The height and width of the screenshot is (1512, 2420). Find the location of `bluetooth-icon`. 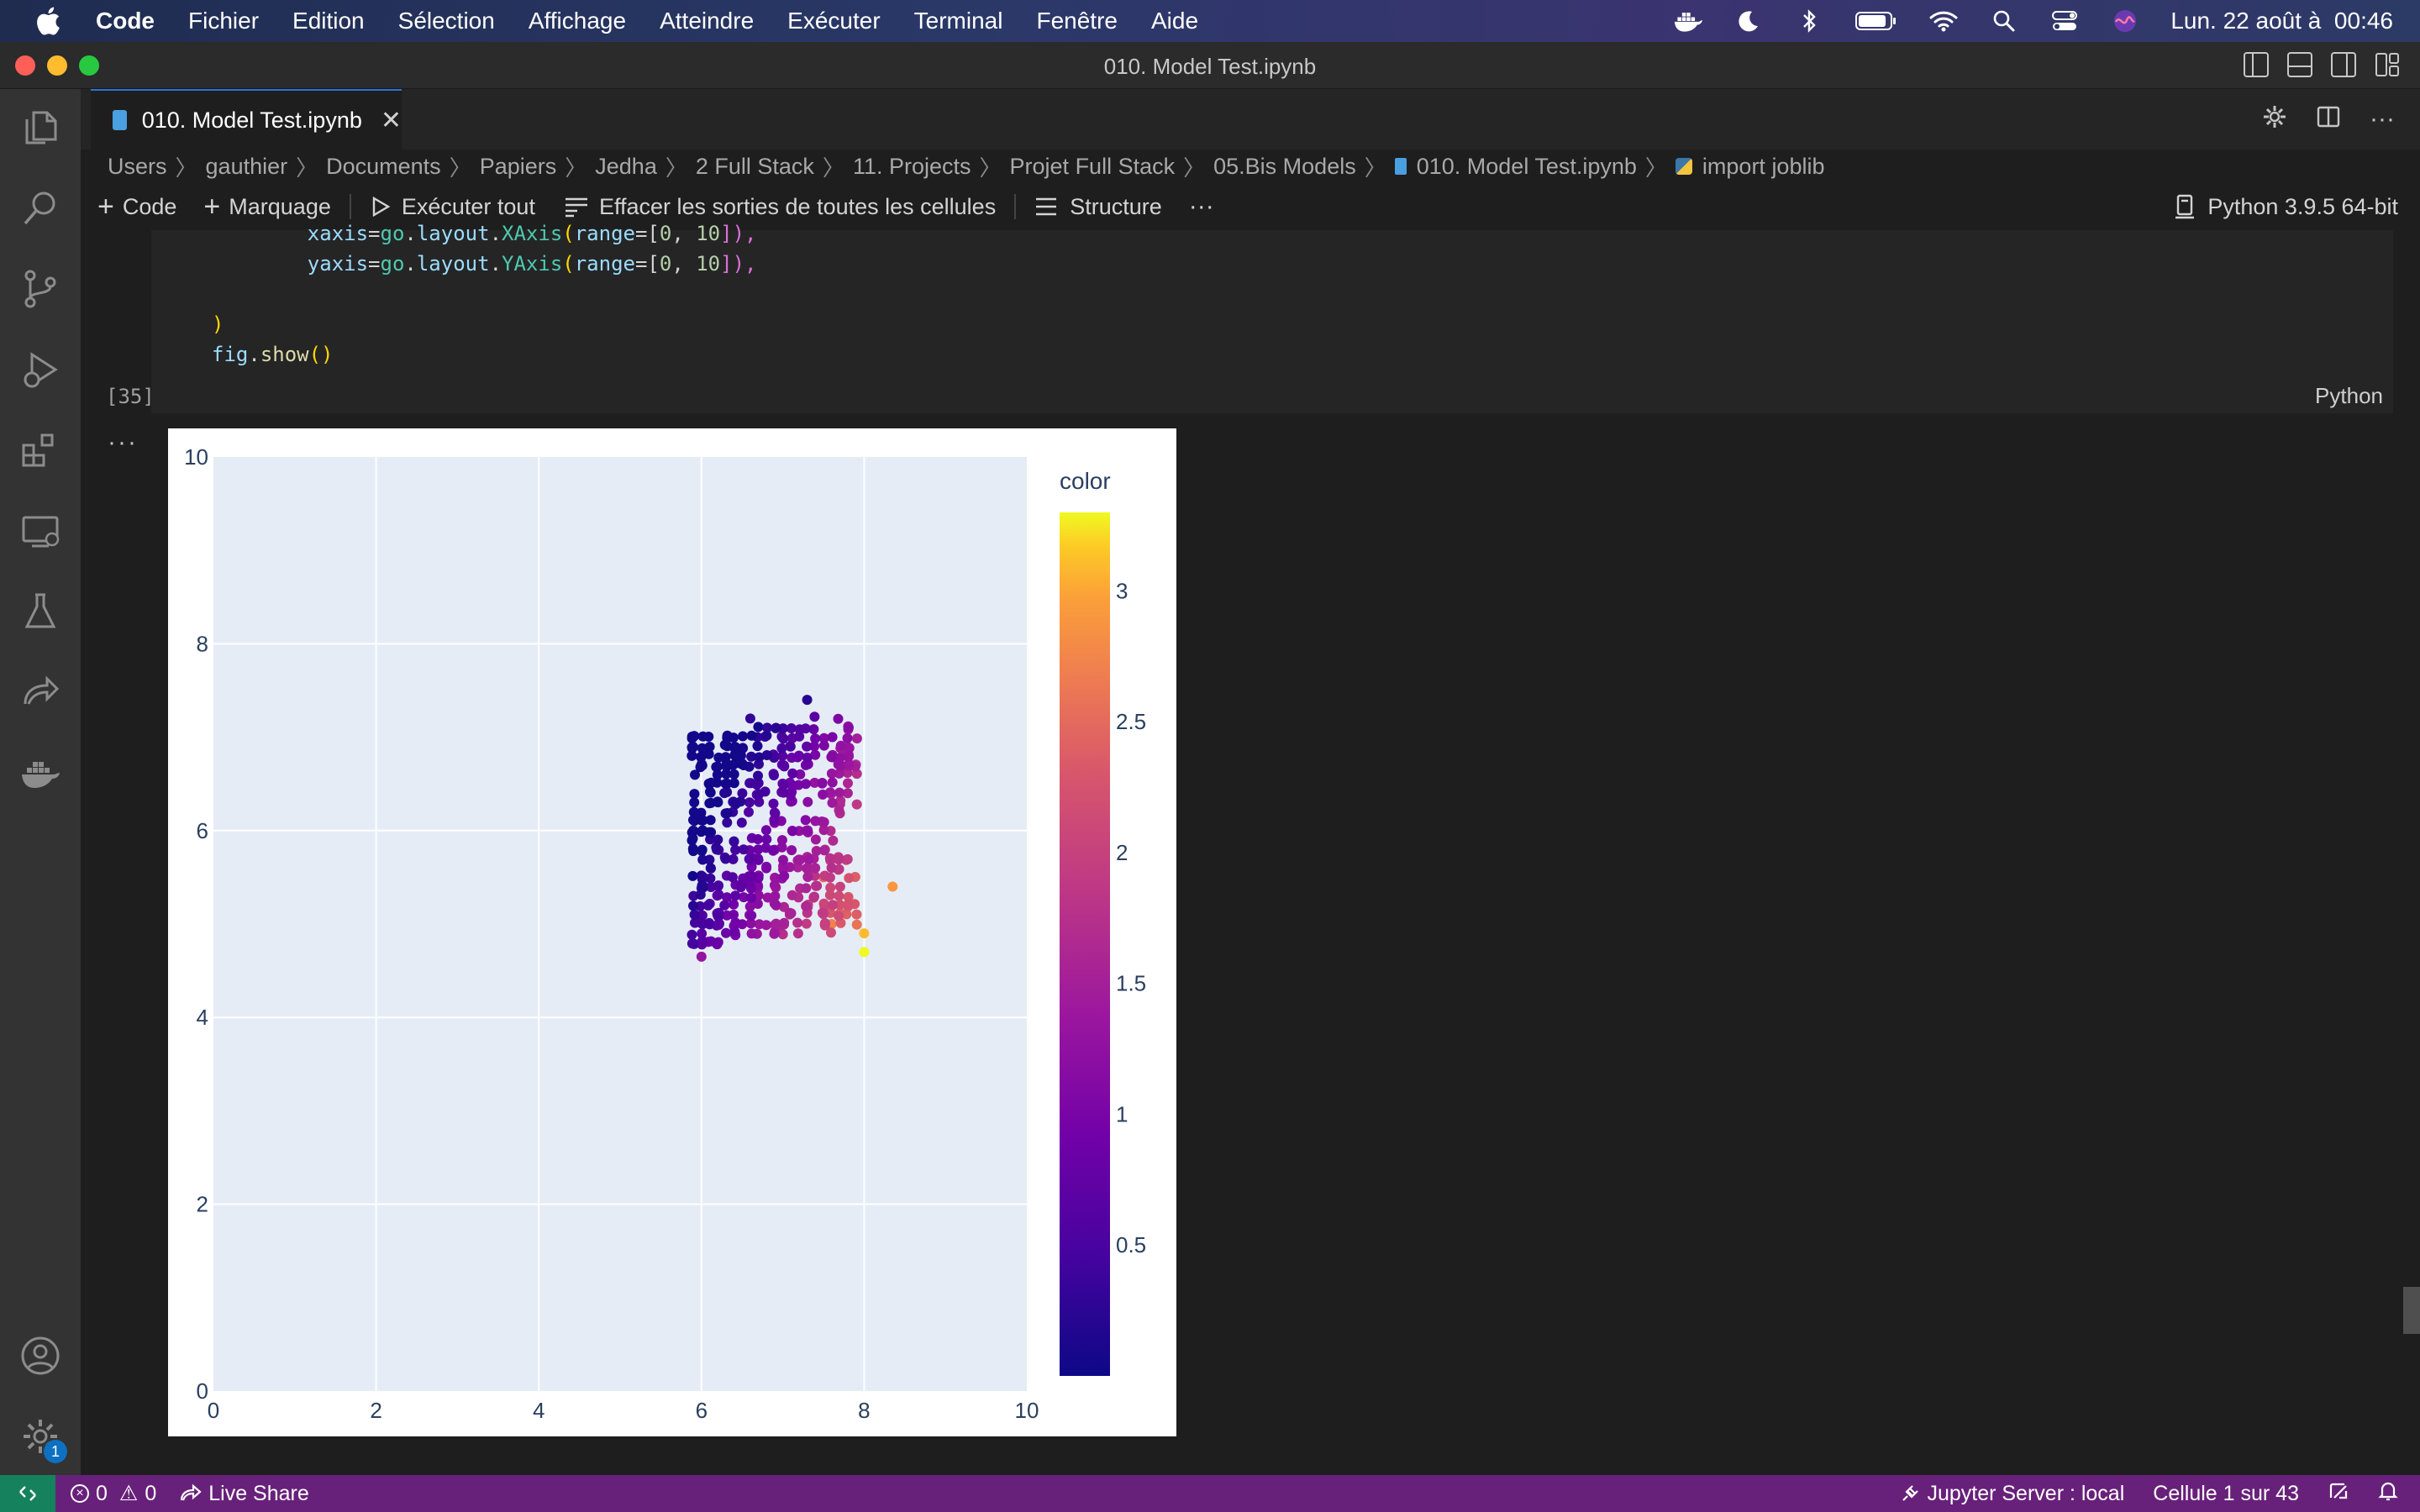

bluetooth-icon is located at coordinates (1809, 21).